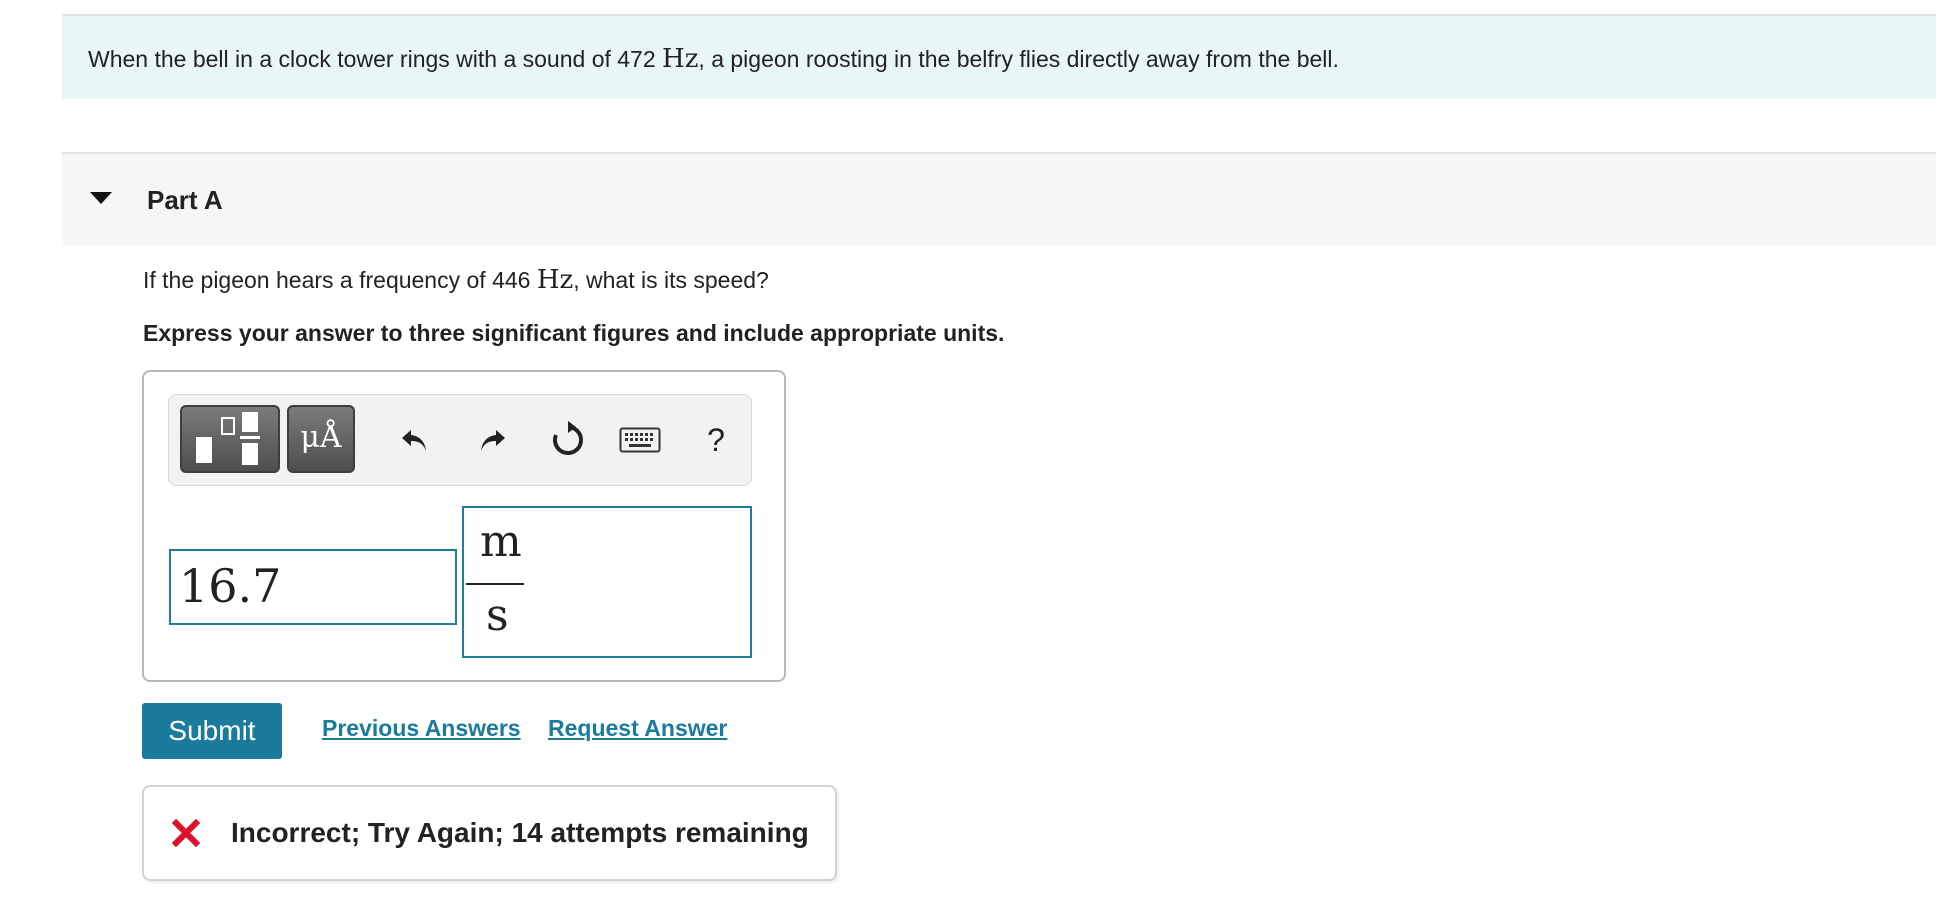 Image resolution: width=1936 pixels, height=918 pixels. Describe the element at coordinates (321, 439) in the screenshot. I see `units-button: μÅ` at that location.